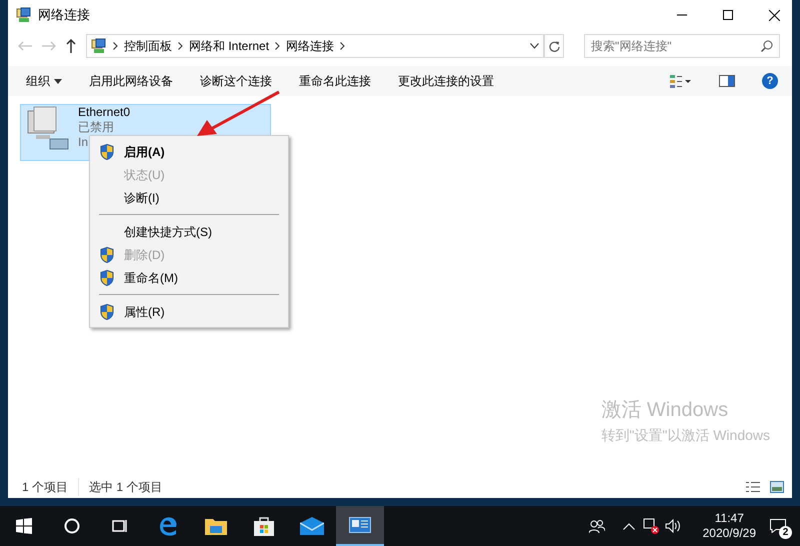  Describe the element at coordinates (685, 435) in the screenshot. I see `activation-message: 转到"设置"以激活 Windows` at that location.